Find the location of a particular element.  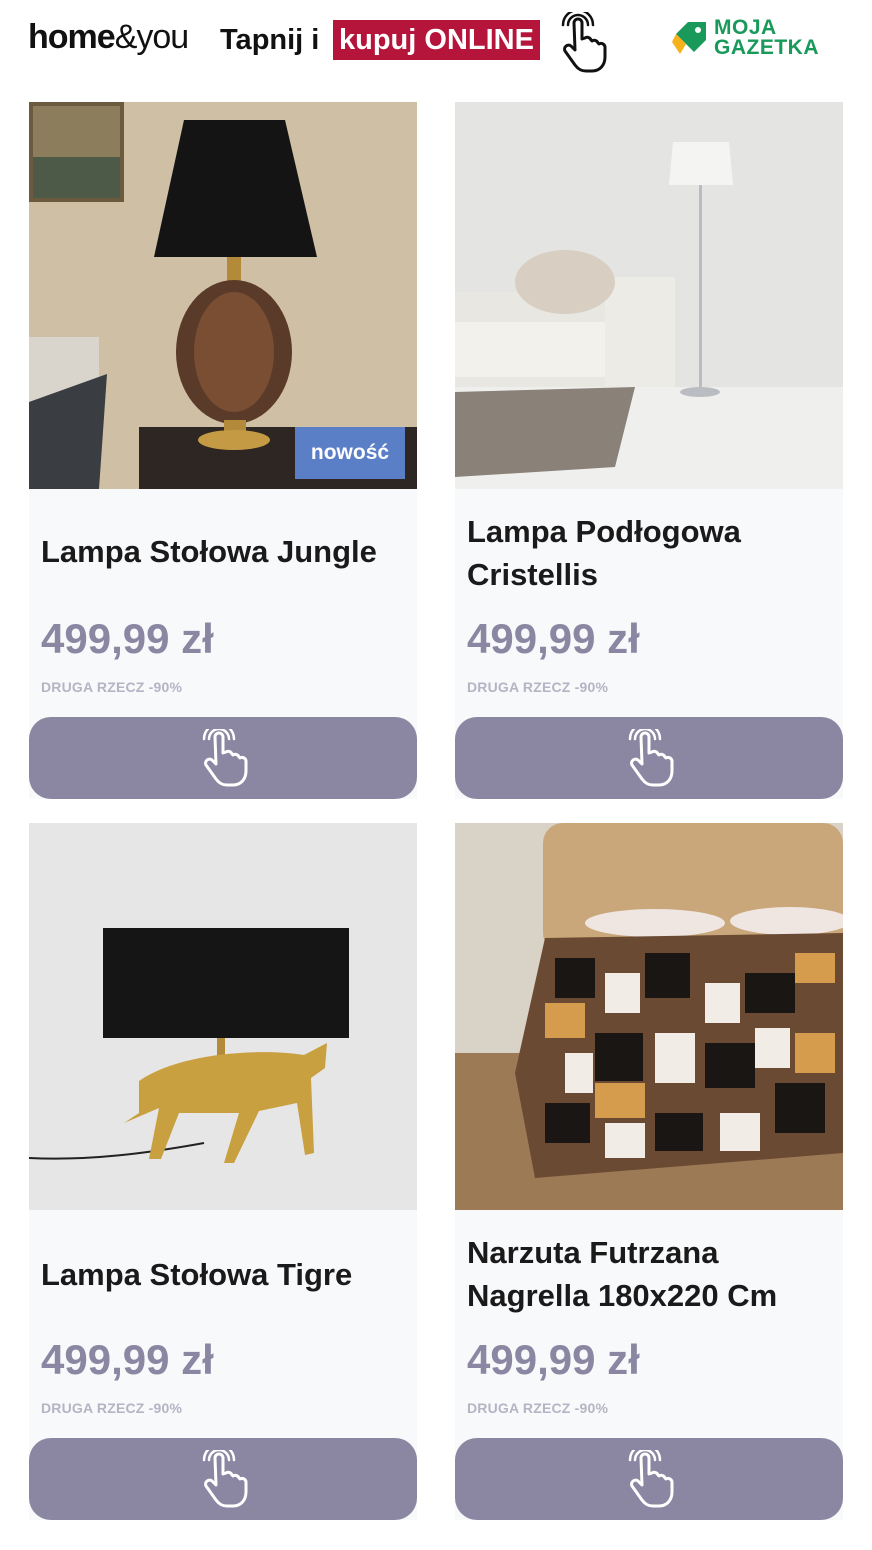

tiger-lamp-image is located at coordinates (223, 1016).